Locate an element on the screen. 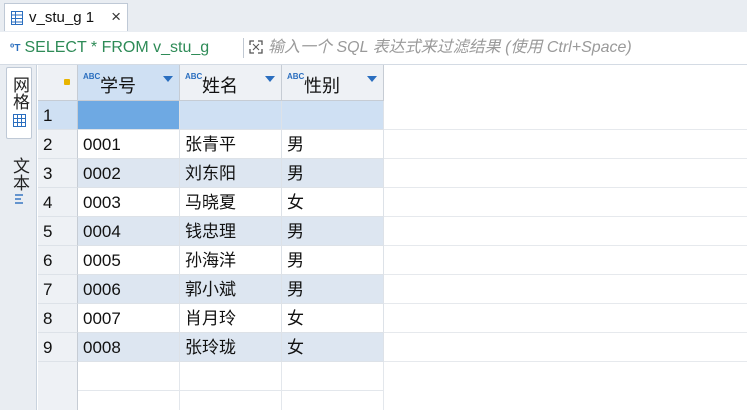  grid-empty-area is located at coordinates (392, 386).